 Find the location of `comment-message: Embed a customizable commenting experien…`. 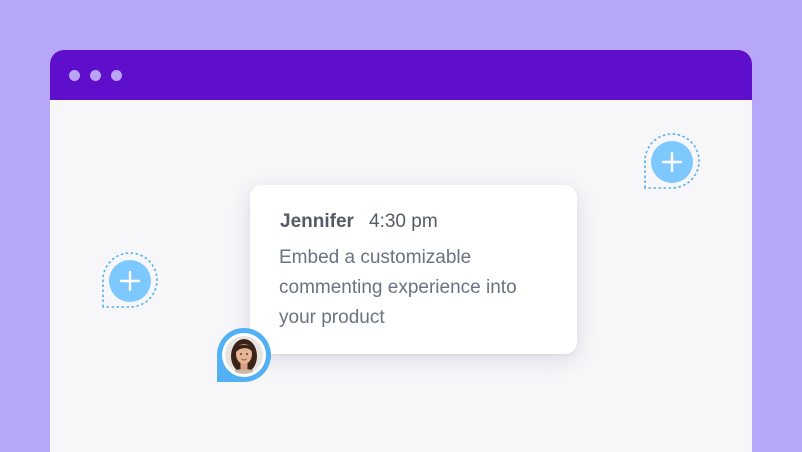

comment-message: Embed a customizable commenting experien… is located at coordinates (398, 287).